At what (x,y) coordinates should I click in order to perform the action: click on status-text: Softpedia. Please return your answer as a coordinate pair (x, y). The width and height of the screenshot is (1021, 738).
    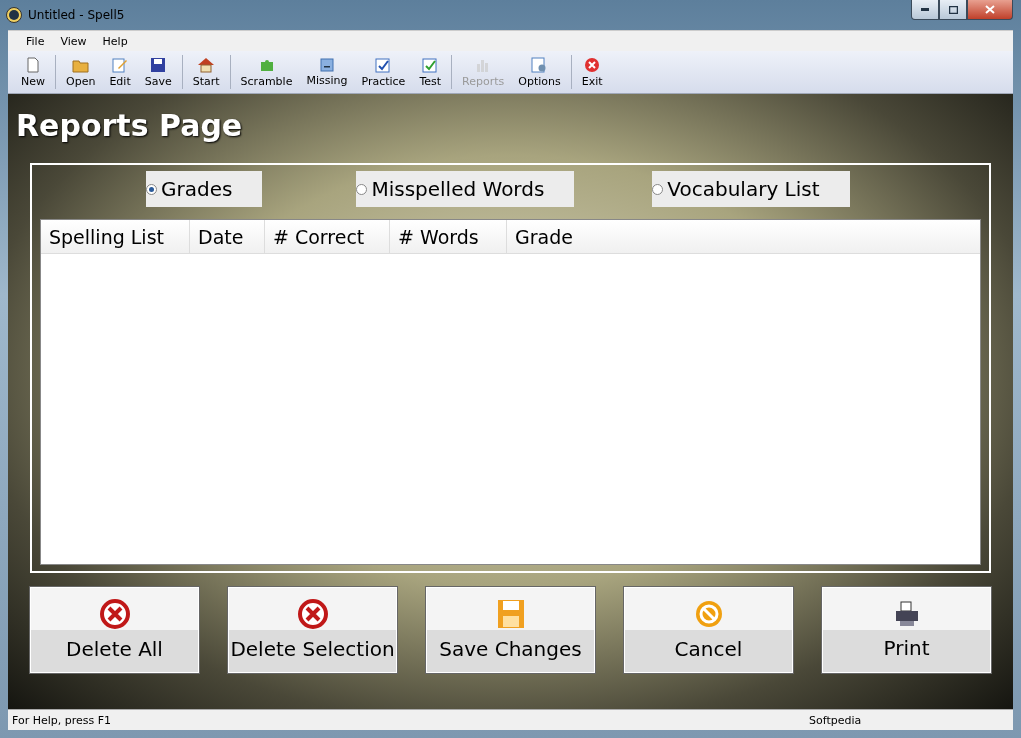
    Looking at the image, I should click on (836, 720).